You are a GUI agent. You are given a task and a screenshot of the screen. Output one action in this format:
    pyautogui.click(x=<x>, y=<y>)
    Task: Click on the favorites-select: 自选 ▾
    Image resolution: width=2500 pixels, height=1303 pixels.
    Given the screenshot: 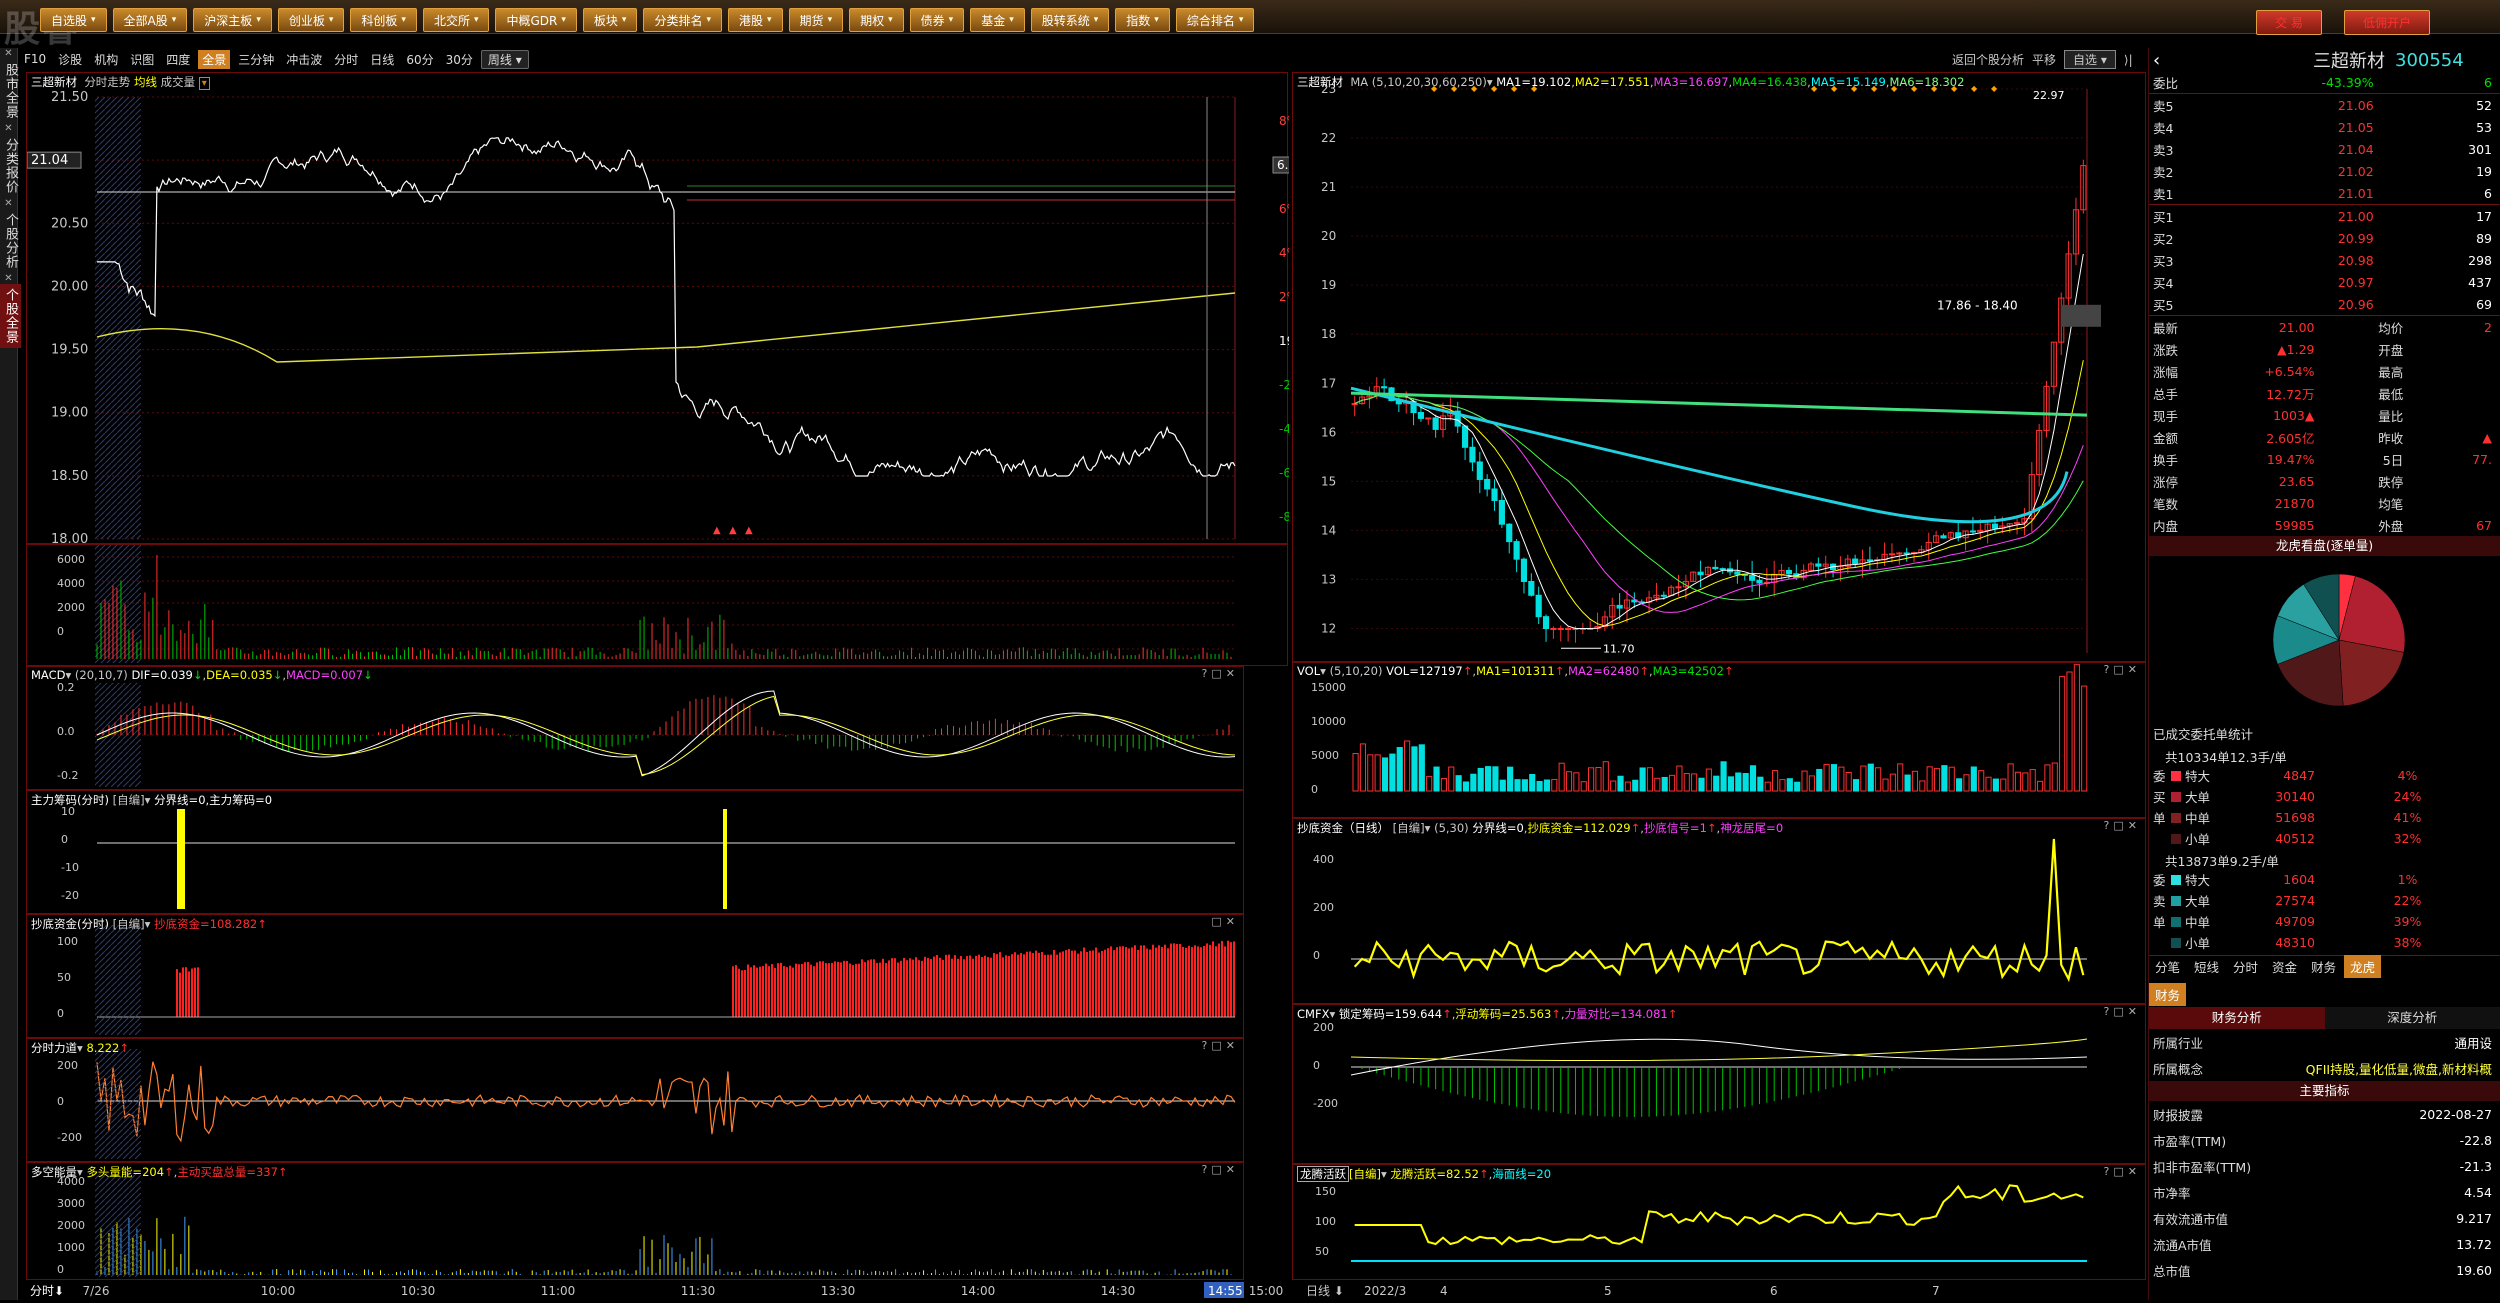 What is the action you would take?
    pyautogui.click(x=2090, y=59)
    